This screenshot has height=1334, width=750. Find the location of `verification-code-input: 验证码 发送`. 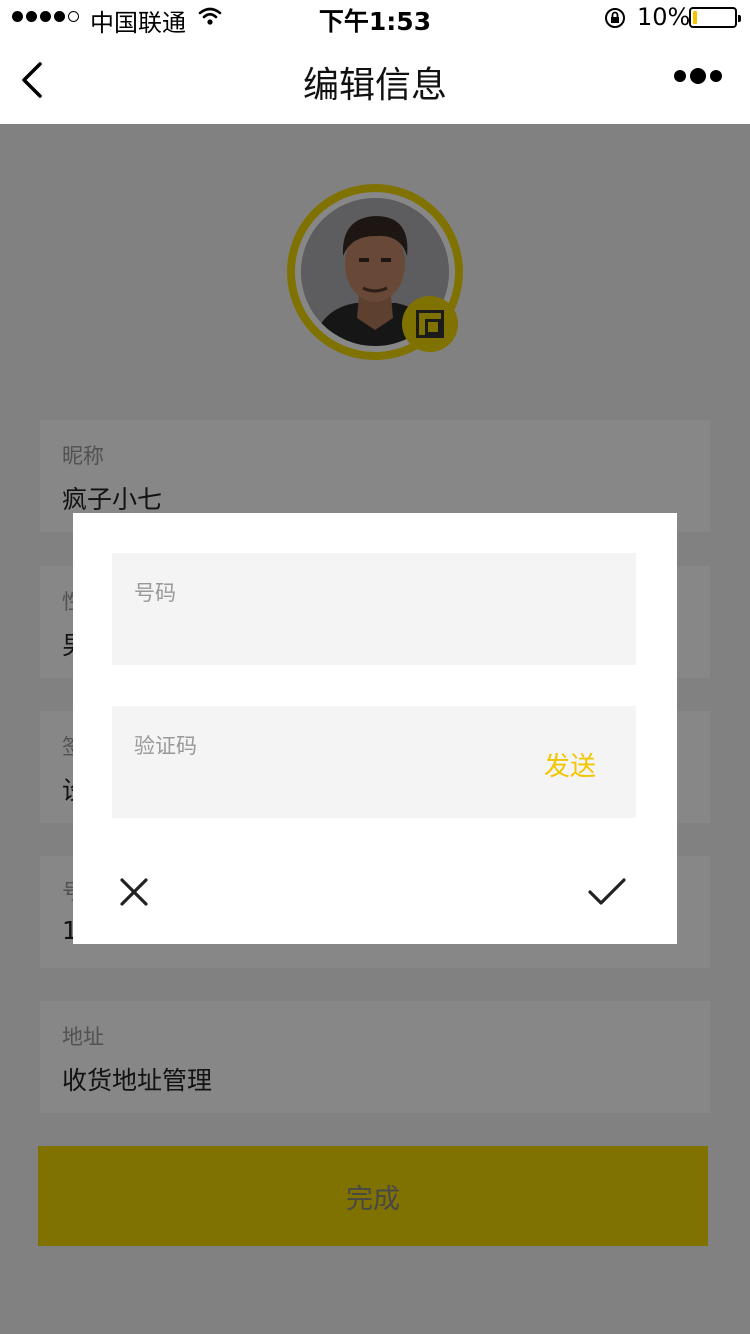

verification-code-input: 验证码 发送 is located at coordinates (374, 762).